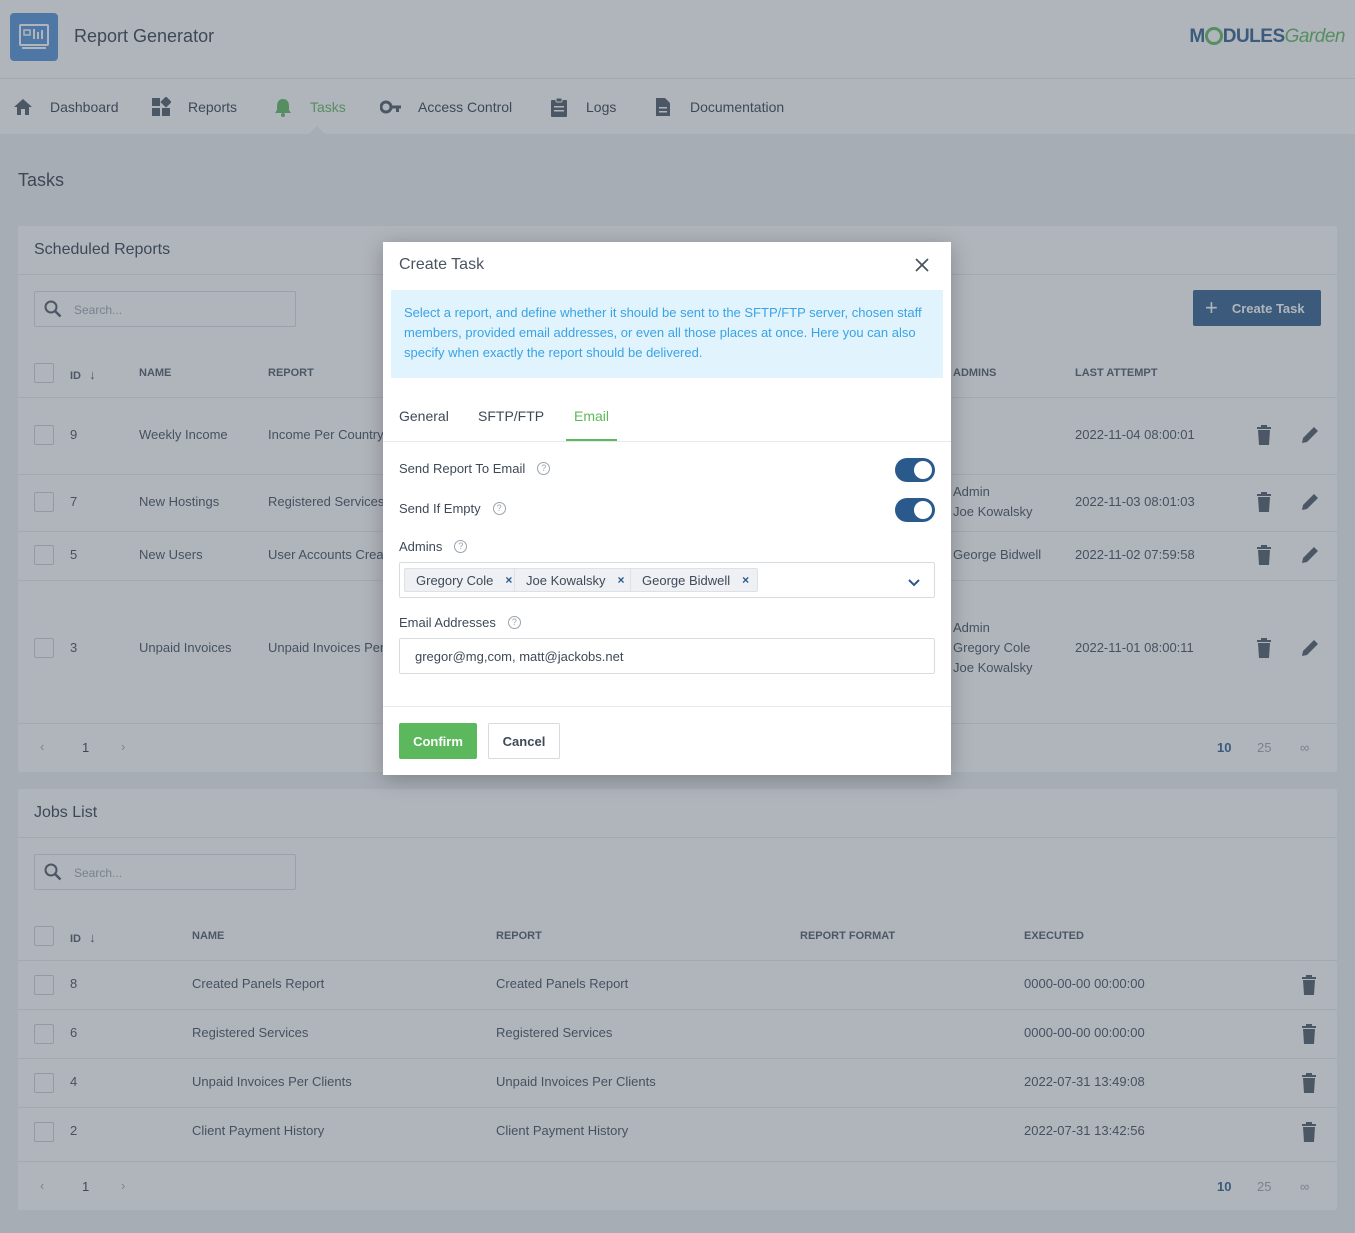 This screenshot has height=1233, width=1355. I want to click on email-addresses-input: gregor@mg,com, matt@jackobs.net, so click(667, 656).